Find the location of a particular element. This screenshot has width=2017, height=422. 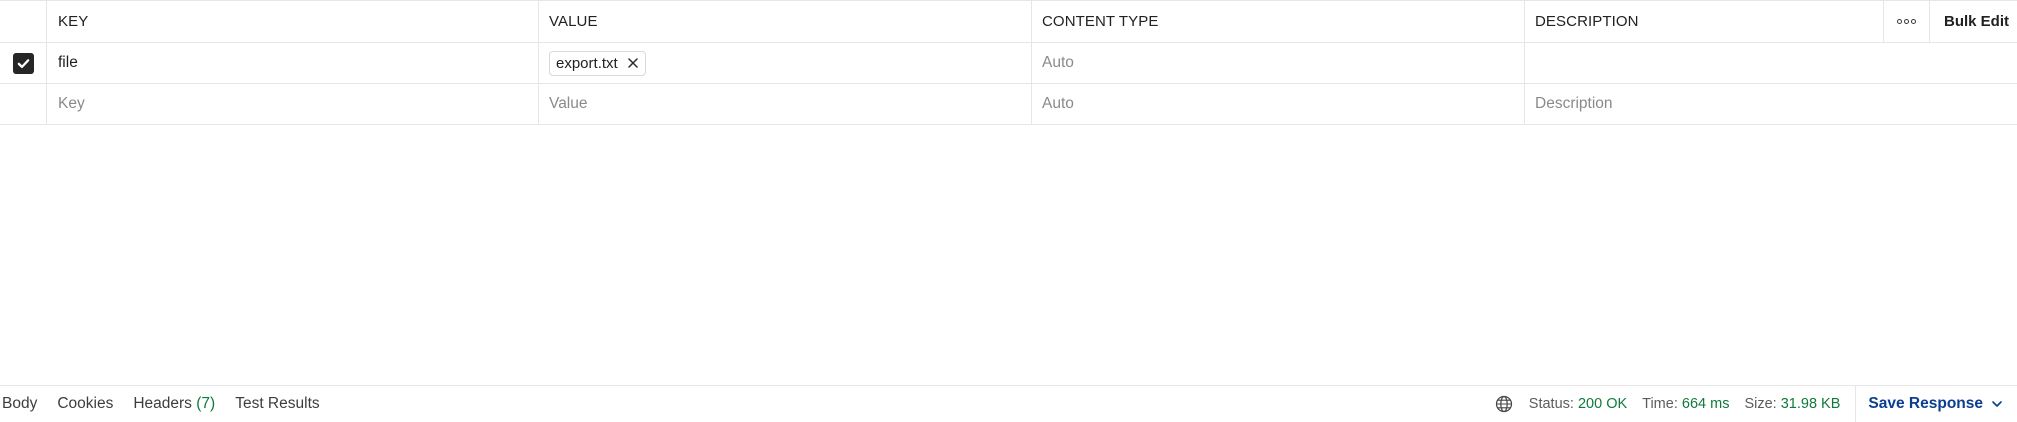

new-value-placeholder: Value is located at coordinates (568, 103).